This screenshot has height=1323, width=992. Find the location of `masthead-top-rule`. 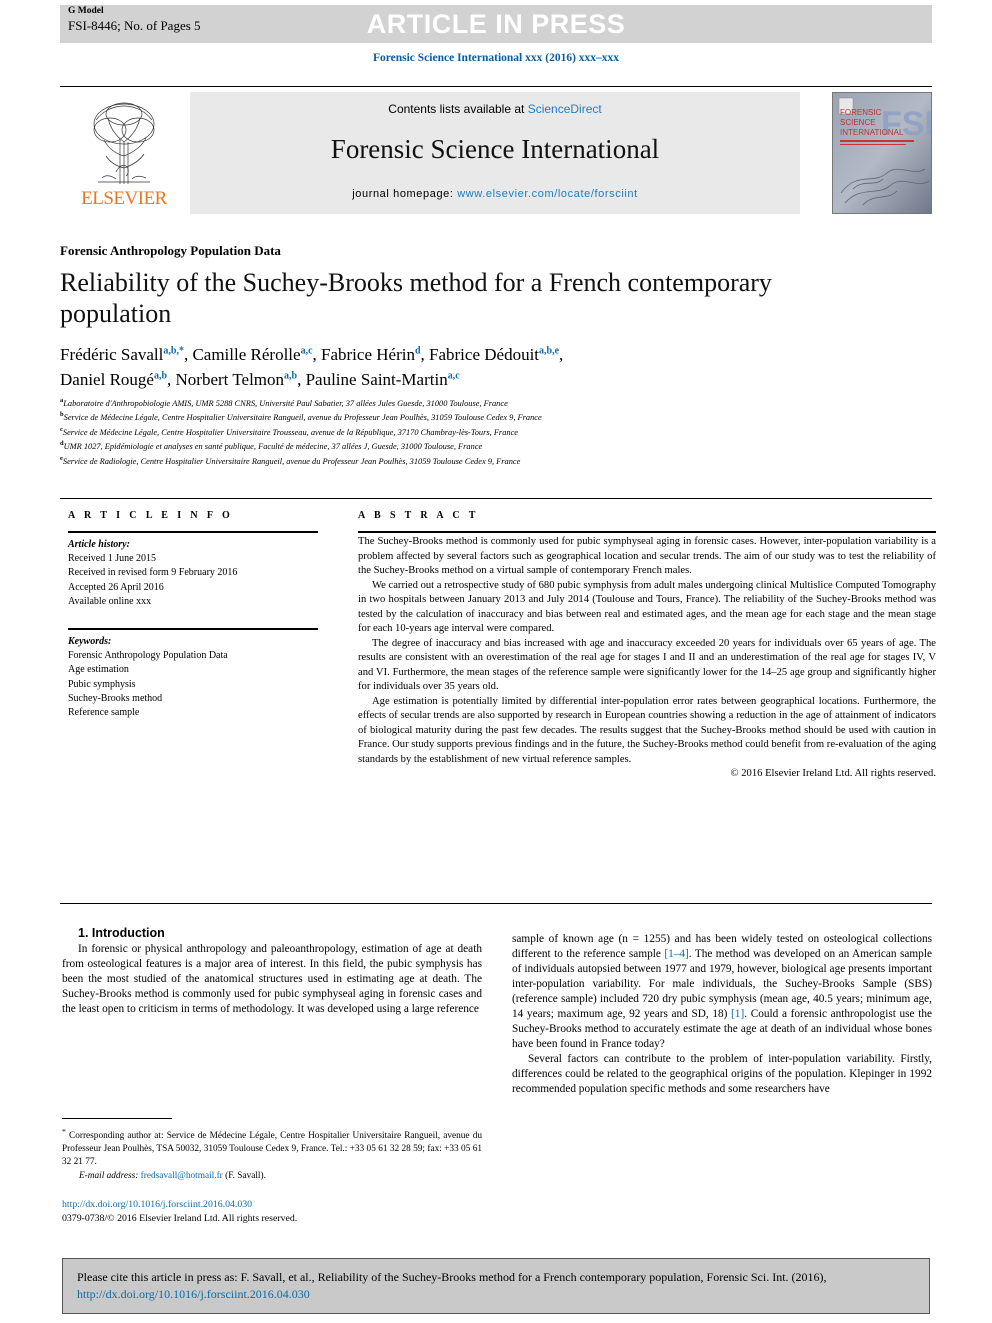

masthead-top-rule is located at coordinates (496, 86).